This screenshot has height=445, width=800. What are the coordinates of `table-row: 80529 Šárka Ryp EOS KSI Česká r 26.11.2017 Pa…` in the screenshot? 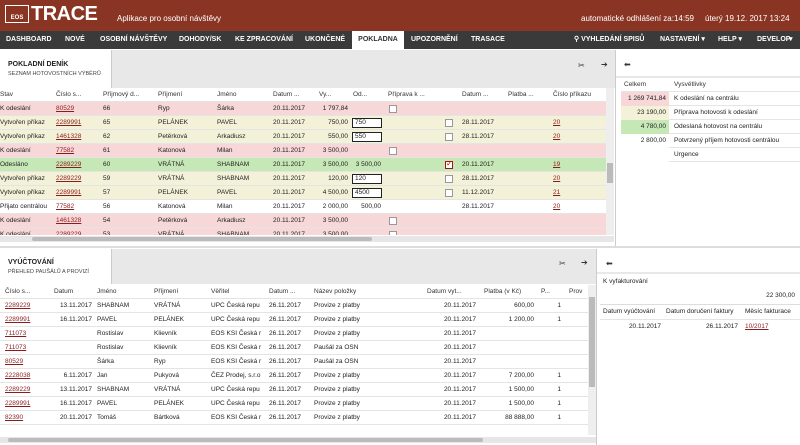 It's located at (294, 362).